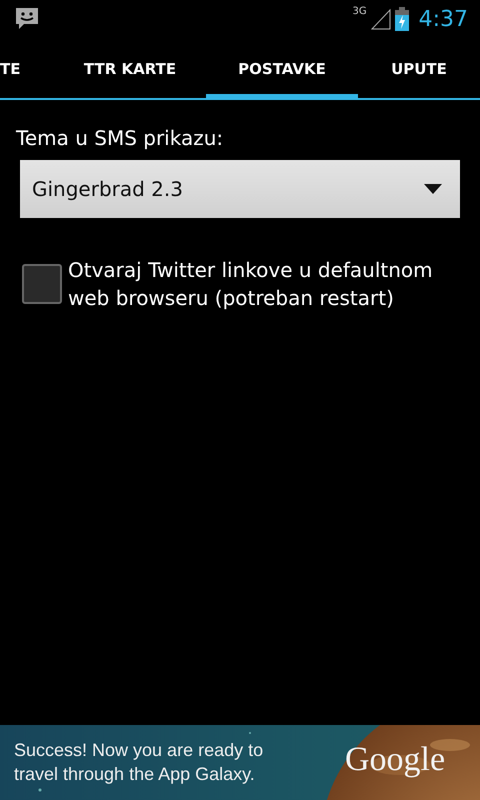  Describe the element at coordinates (251, 284) in the screenshot. I see `checkbox-label: Otvaraj Twitter linkove u defaultnom web browseru (potreban restart)` at that location.